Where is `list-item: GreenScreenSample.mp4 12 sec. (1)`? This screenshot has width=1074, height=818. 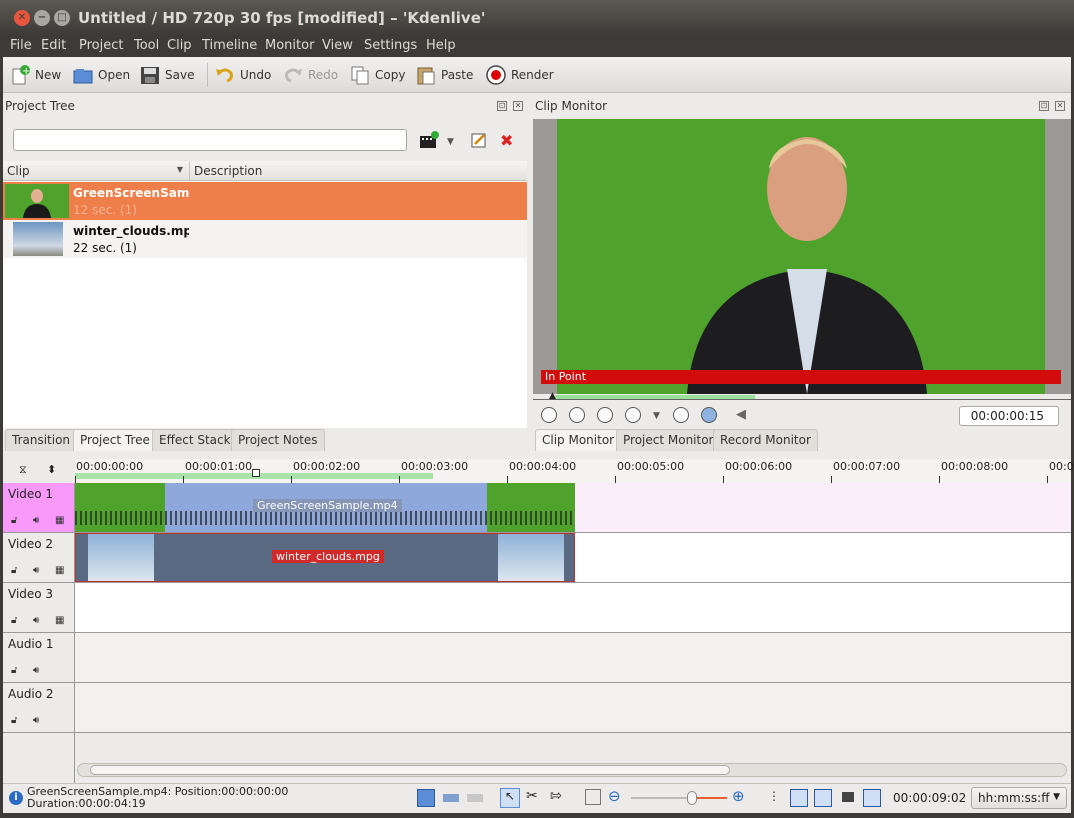
list-item: GreenScreenSample.mp4 12 sec. (1) is located at coordinates (265, 201).